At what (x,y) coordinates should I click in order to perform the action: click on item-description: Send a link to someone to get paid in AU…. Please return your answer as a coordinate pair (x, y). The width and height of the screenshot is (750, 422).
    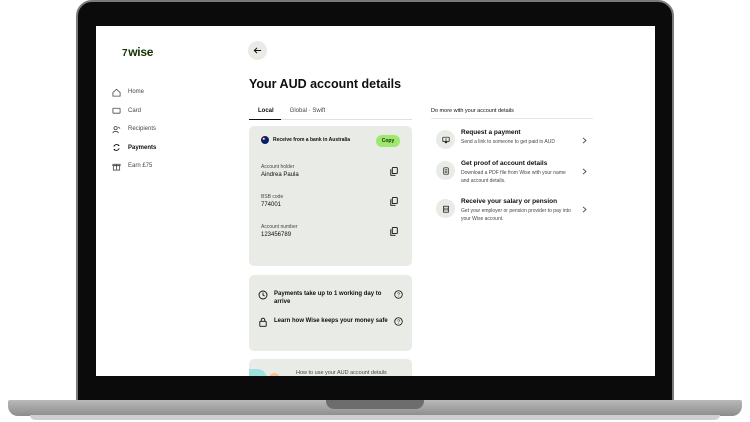
    Looking at the image, I should click on (508, 142).